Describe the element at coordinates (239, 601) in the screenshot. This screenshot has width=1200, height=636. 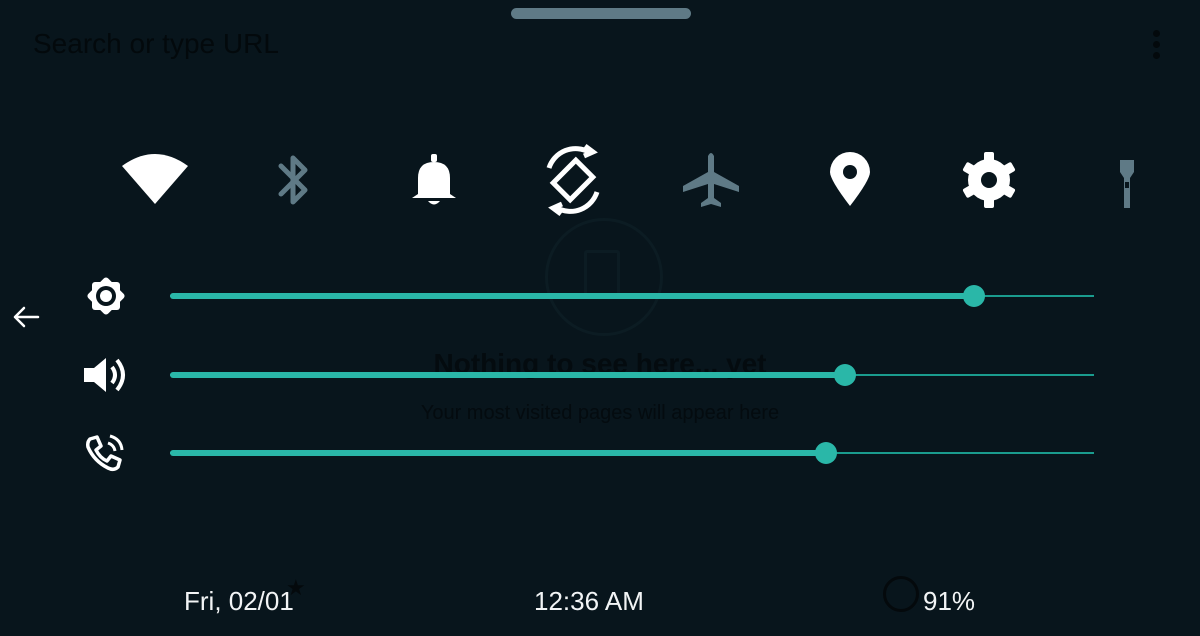
I see `date-text: Fri, 02/01` at that location.